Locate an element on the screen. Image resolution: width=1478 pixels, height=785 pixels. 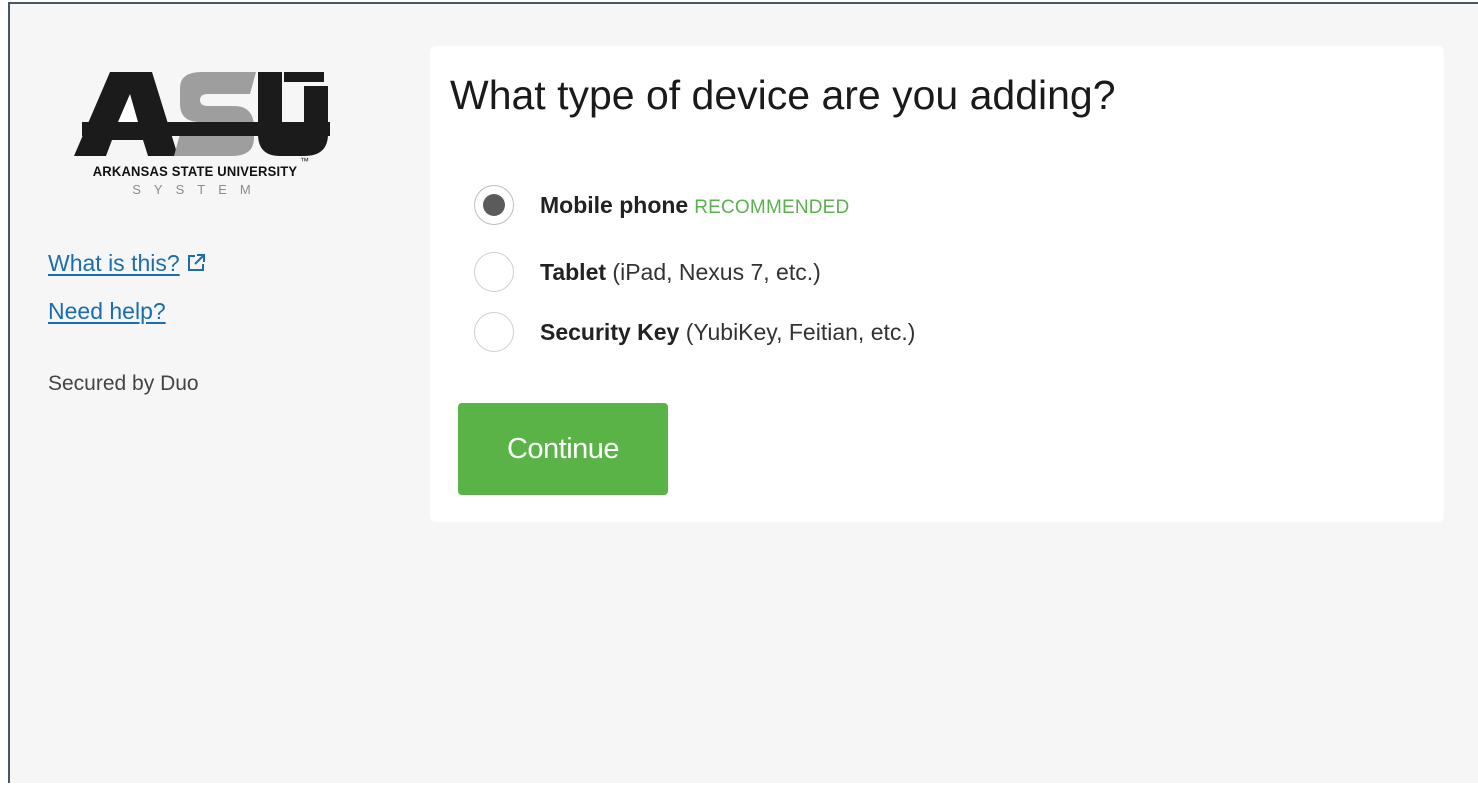
radio-mobile-phone is located at coordinates (494, 205).